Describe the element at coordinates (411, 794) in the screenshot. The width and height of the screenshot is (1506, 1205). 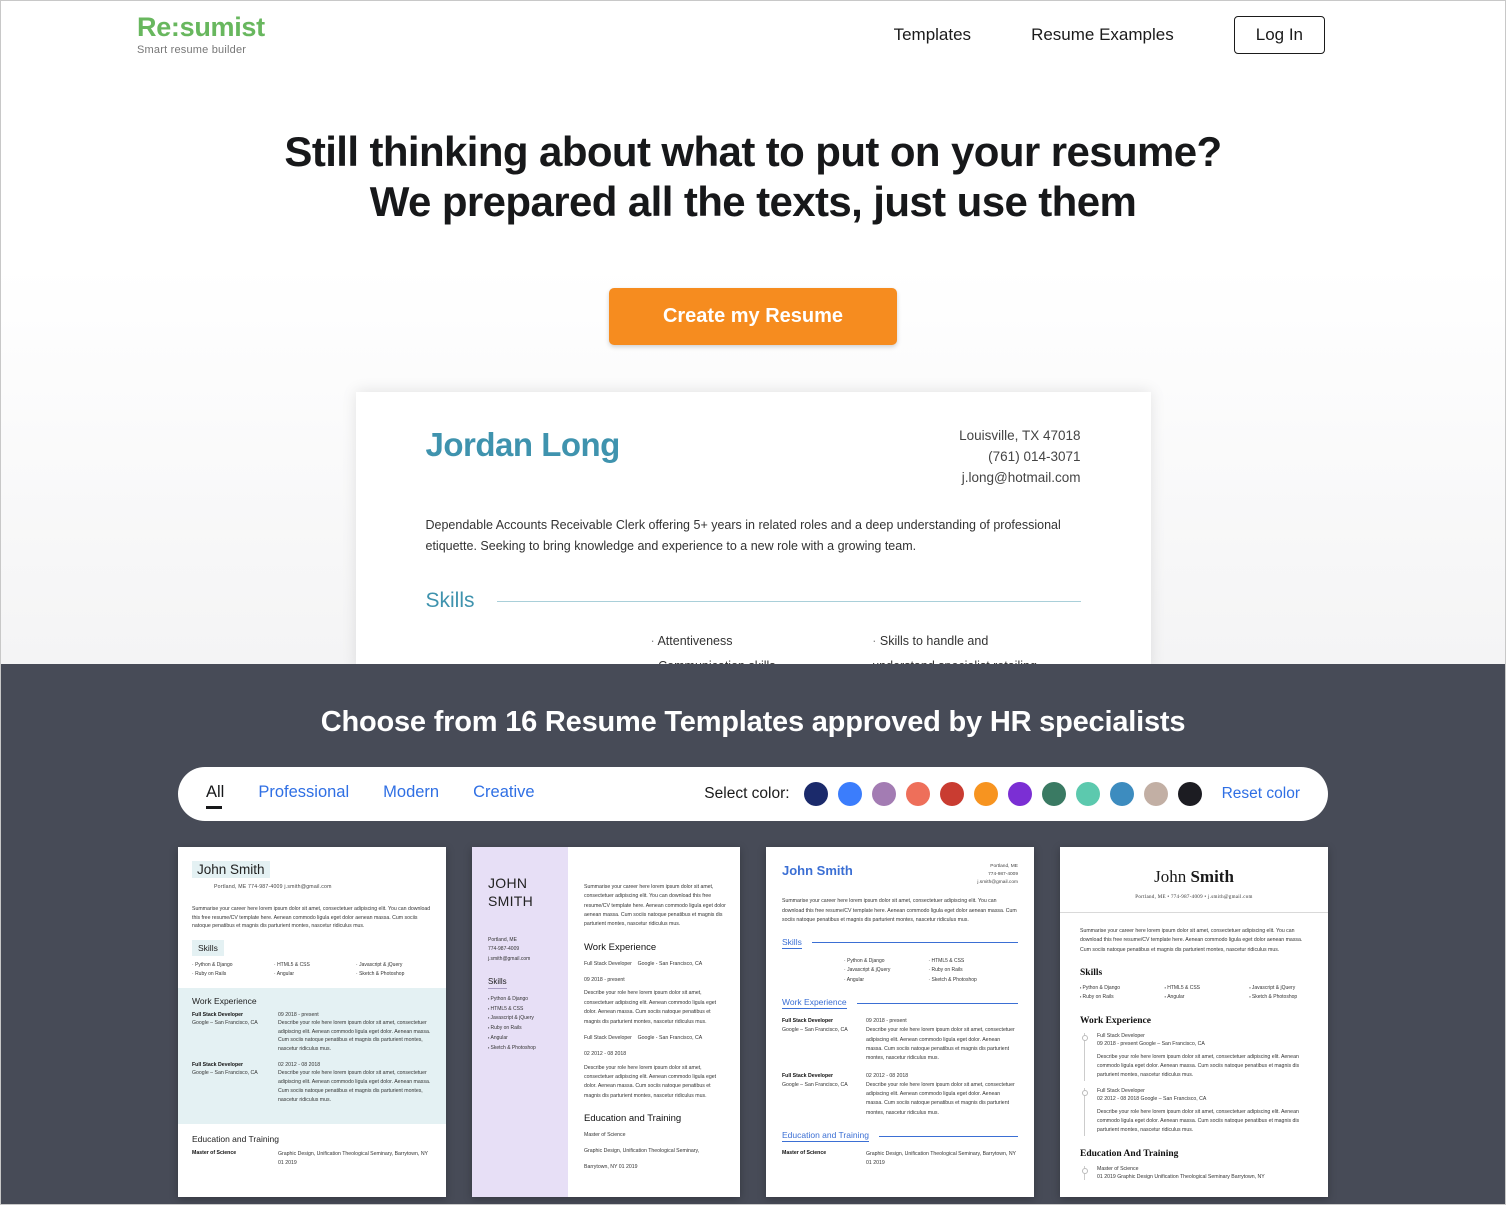
I see `tab-modern: Modern` at that location.